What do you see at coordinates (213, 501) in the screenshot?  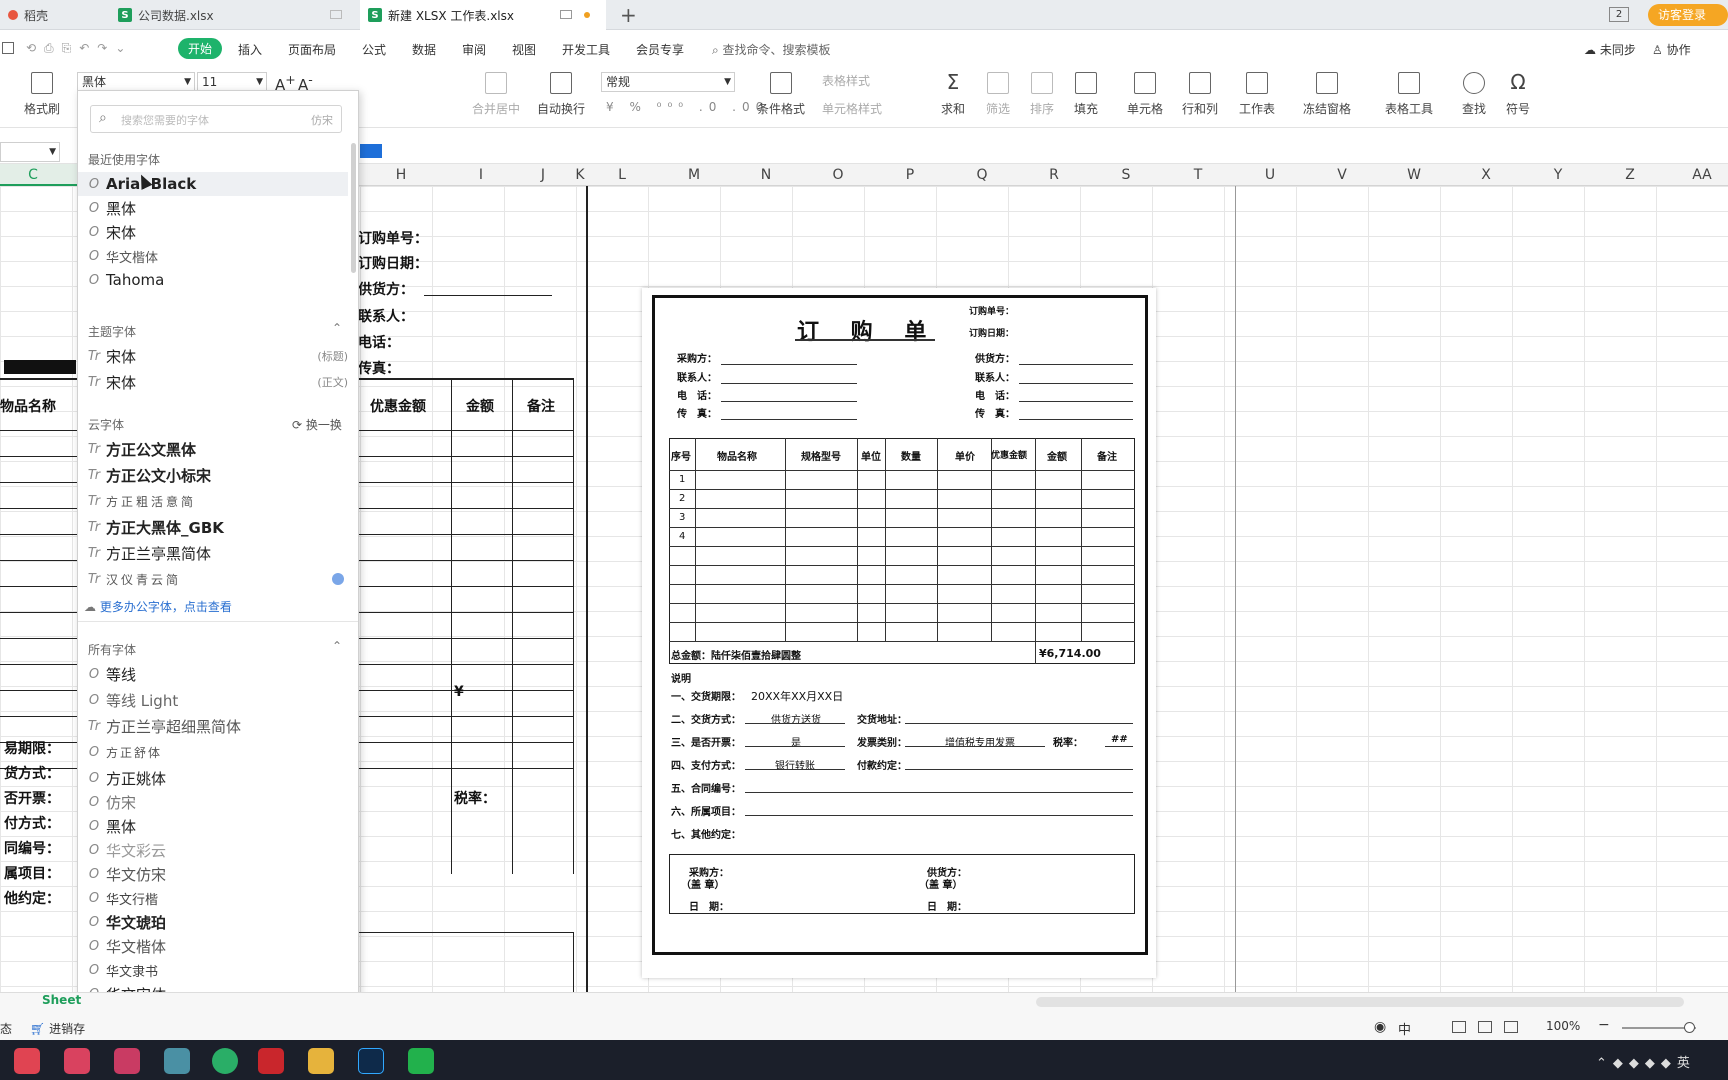 I see `font-item-cloud: Tr 方正粗活意简` at bounding box center [213, 501].